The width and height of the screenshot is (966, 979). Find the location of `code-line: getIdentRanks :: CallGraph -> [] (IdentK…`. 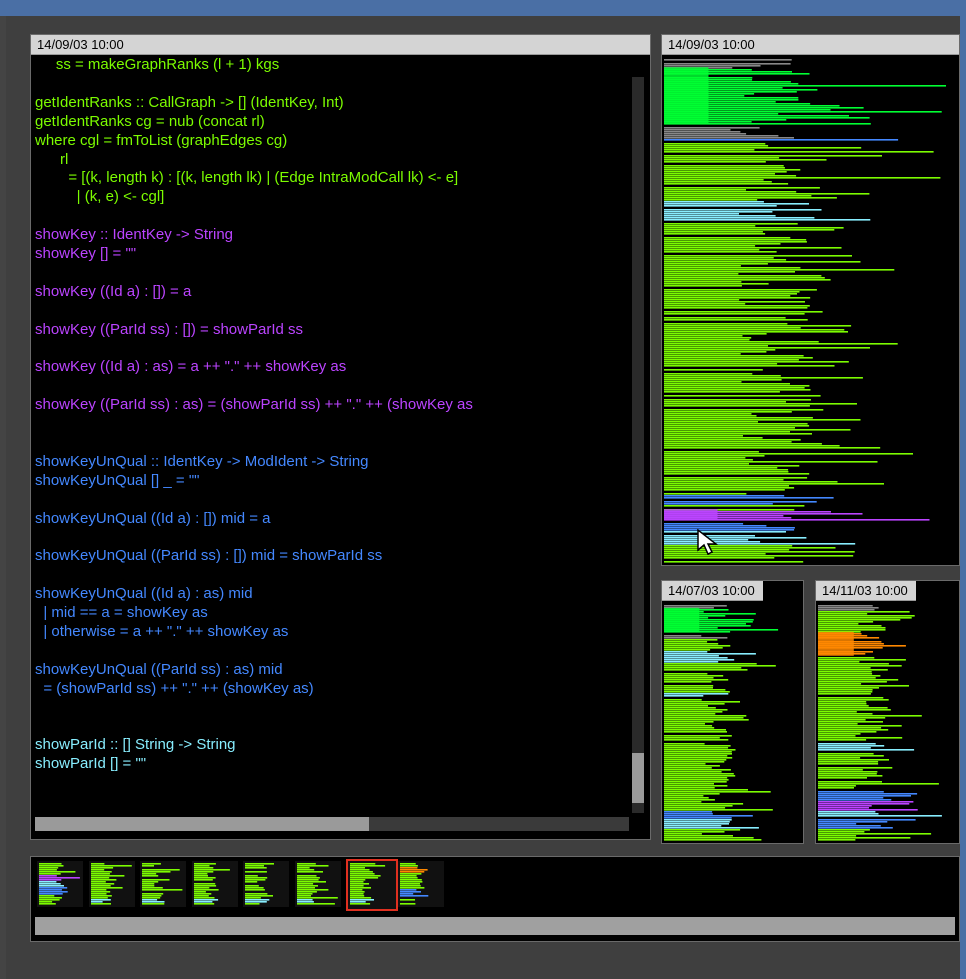

code-line: getIdentRanks :: CallGraph -> [] (IdentK… is located at coordinates (189, 102).